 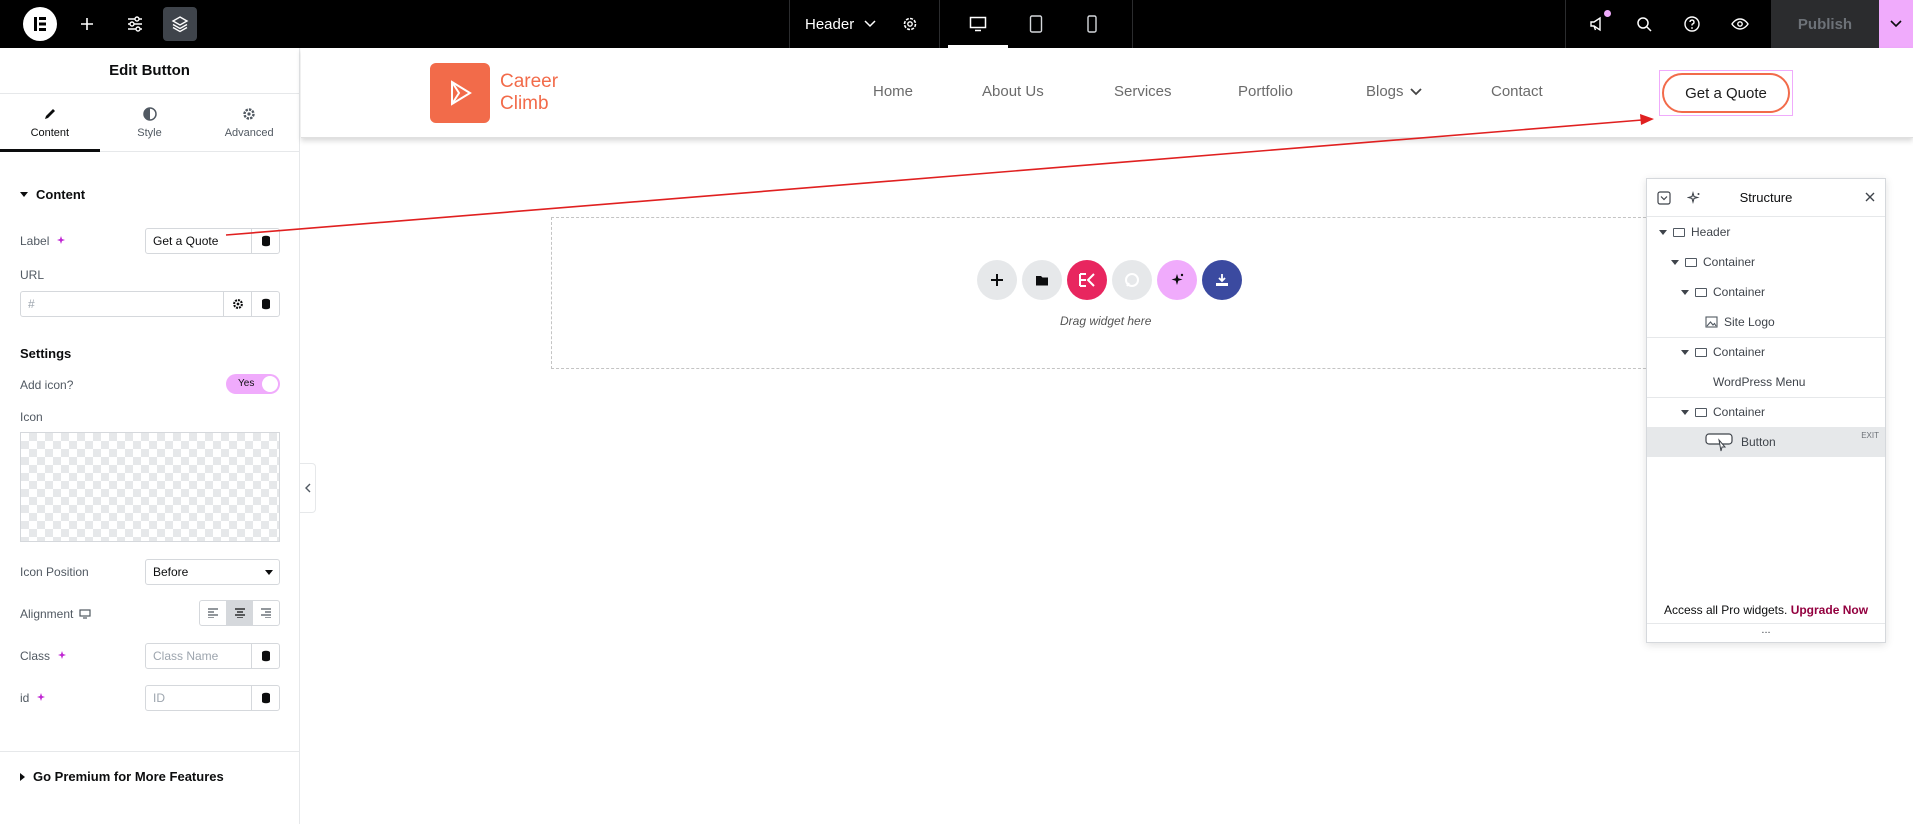 What do you see at coordinates (1132, 280) in the screenshot?
I see `chat-bubble-icon` at bounding box center [1132, 280].